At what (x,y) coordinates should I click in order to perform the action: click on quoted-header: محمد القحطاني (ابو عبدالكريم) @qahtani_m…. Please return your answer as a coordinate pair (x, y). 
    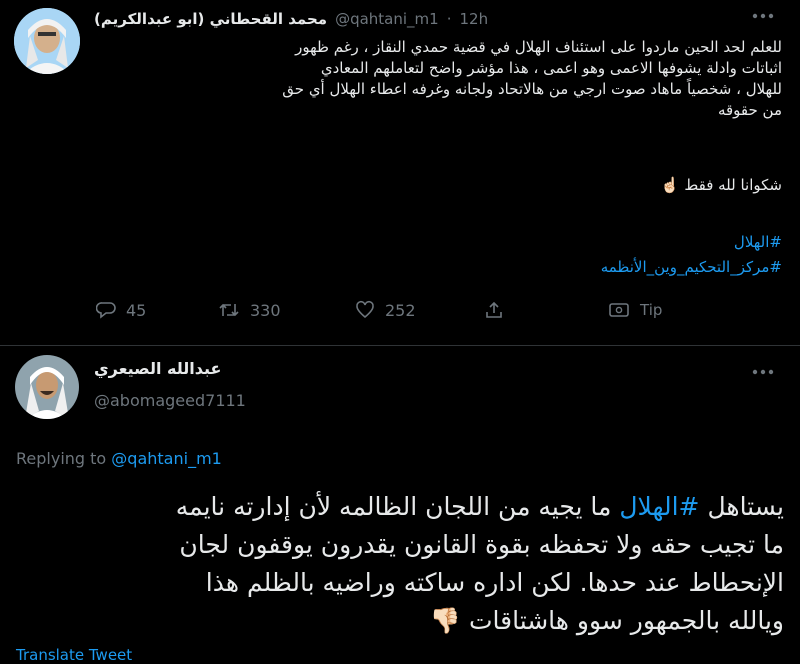
    Looking at the image, I should click on (291, 19).